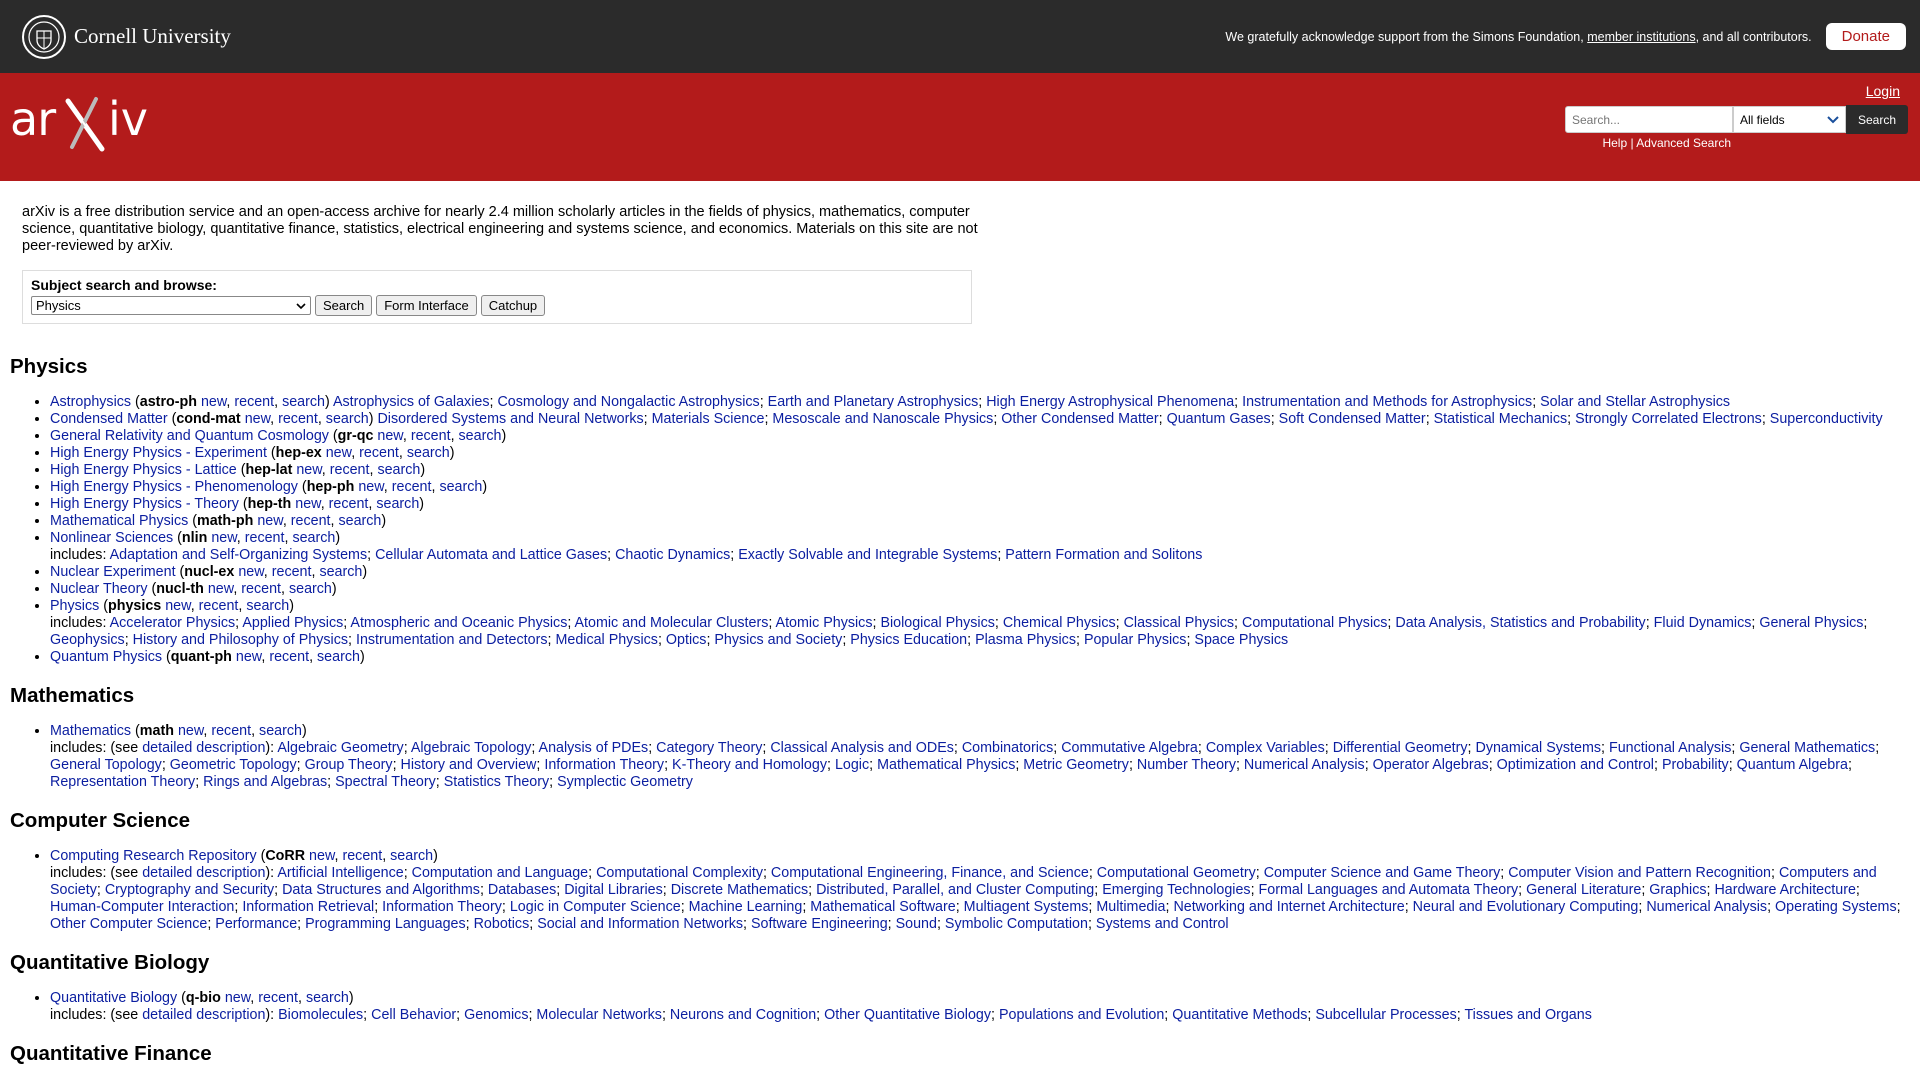 The height and width of the screenshot is (1080, 1920). What do you see at coordinates (74, 606) in the screenshot?
I see `archive-link: Physics` at bounding box center [74, 606].